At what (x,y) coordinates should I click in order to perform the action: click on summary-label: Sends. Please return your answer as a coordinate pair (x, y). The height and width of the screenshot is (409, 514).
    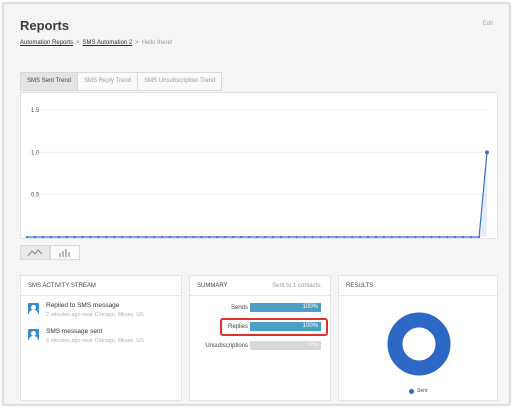
    Looking at the image, I should click on (239, 308).